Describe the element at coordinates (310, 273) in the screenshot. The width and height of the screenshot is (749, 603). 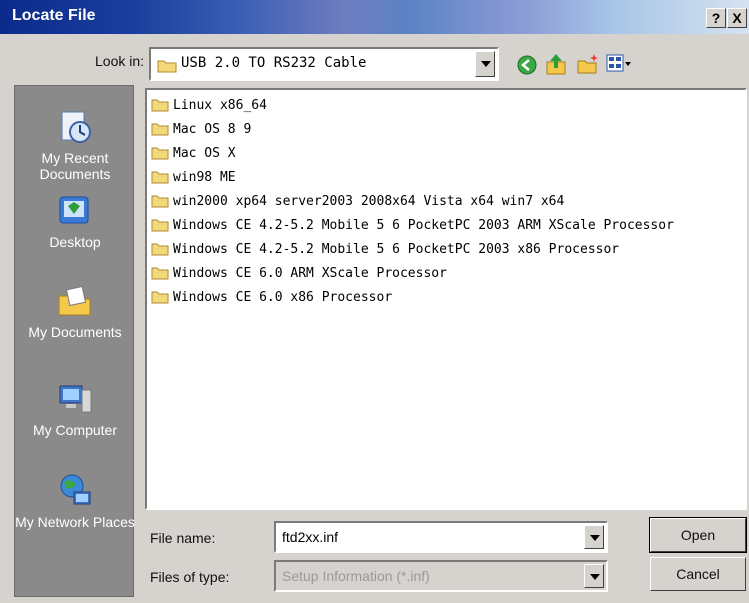
I see `list-item-label: Windows CE 6.0 ARM XScale Processor` at that location.